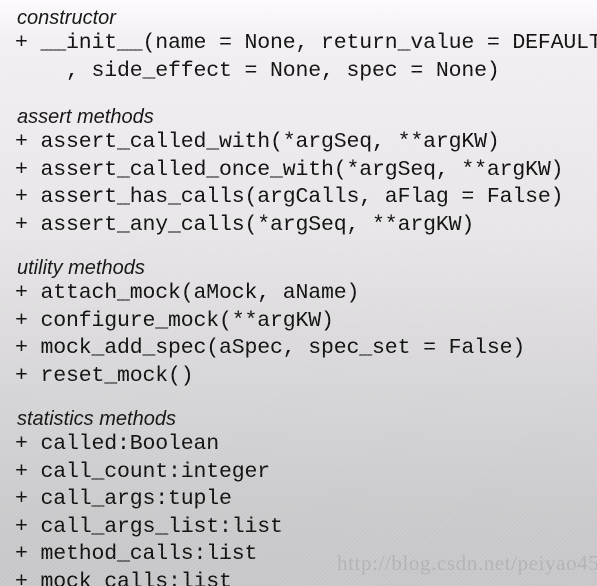 Image resolution: width=597 pixels, height=586 pixels. Describe the element at coordinates (174, 320) in the screenshot. I see `member-item: + configure_mock(**argKW)` at that location.